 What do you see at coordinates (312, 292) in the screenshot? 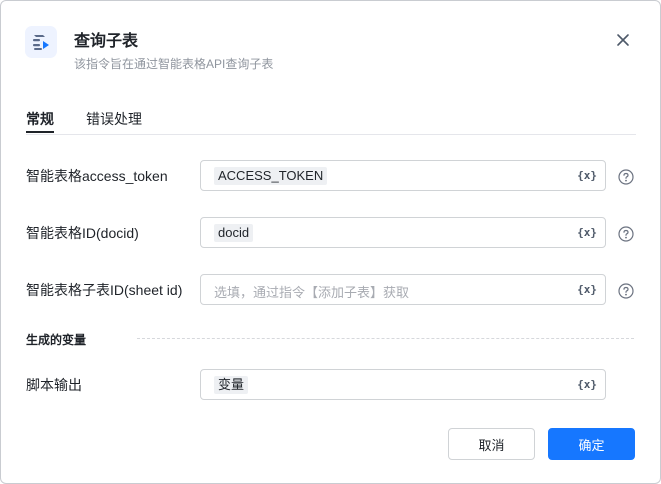
I see `sheet-id-placeholder: 选填，通过指令【添加子表】获取` at bounding box center [312, 292].